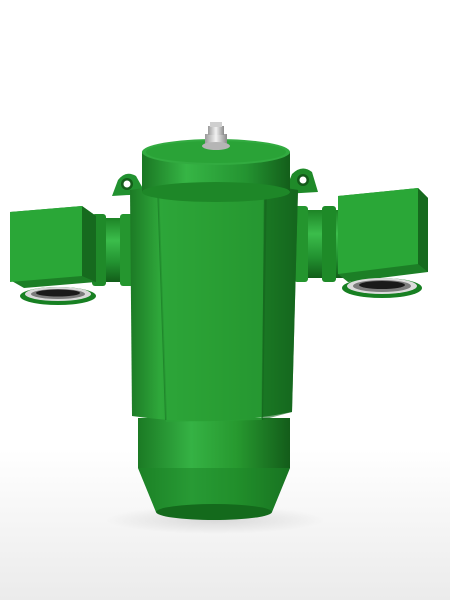 This screenshot has height=600, width=450. I want to click on main-body, so click(214, 302).